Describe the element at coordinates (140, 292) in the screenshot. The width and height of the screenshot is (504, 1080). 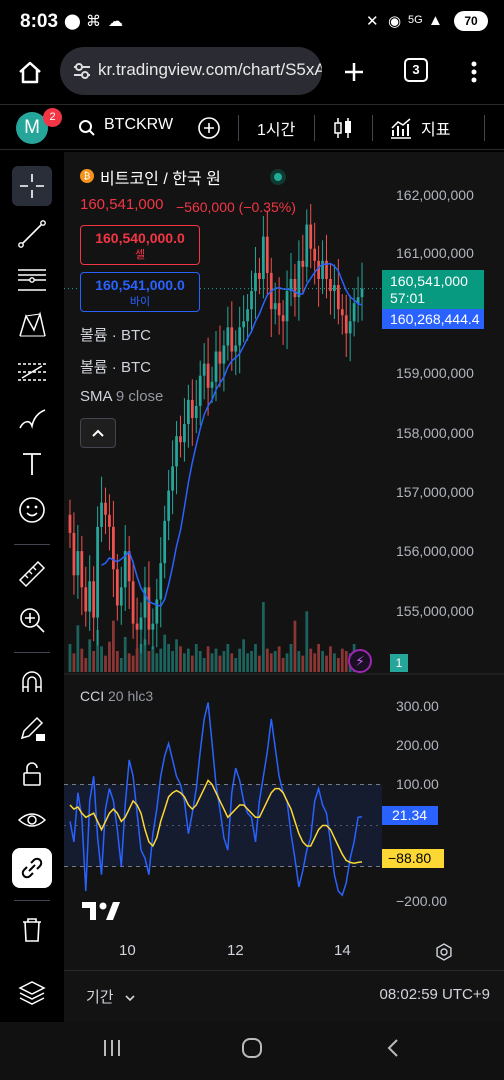
I see `buy-button: 160,541,000.0 바이` at that location.